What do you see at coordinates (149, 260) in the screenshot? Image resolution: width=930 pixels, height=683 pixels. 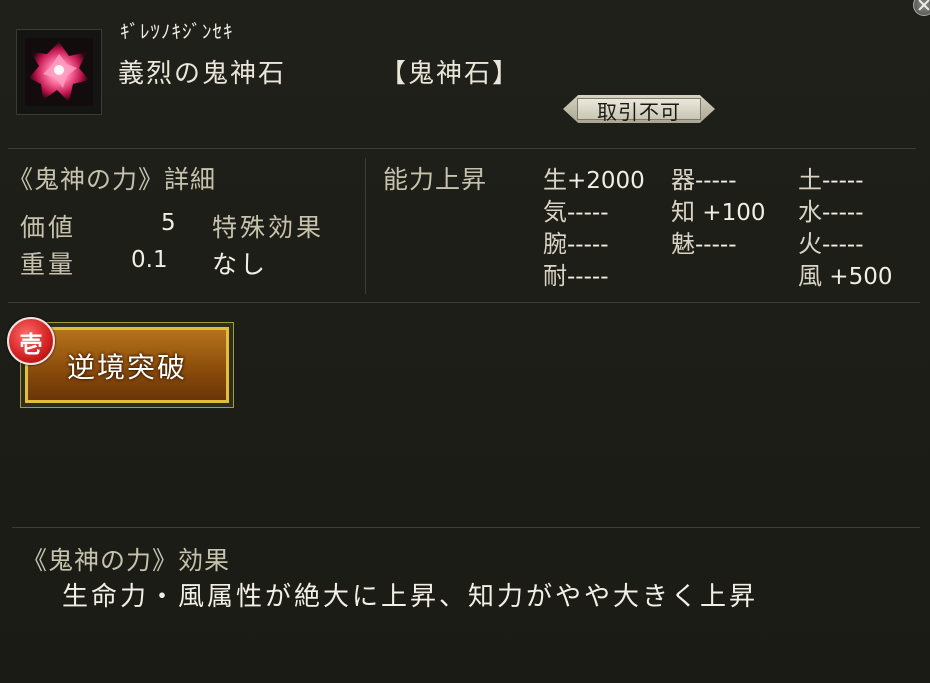 I see `weight-number: 0.1` at bounding box center [149, 260].